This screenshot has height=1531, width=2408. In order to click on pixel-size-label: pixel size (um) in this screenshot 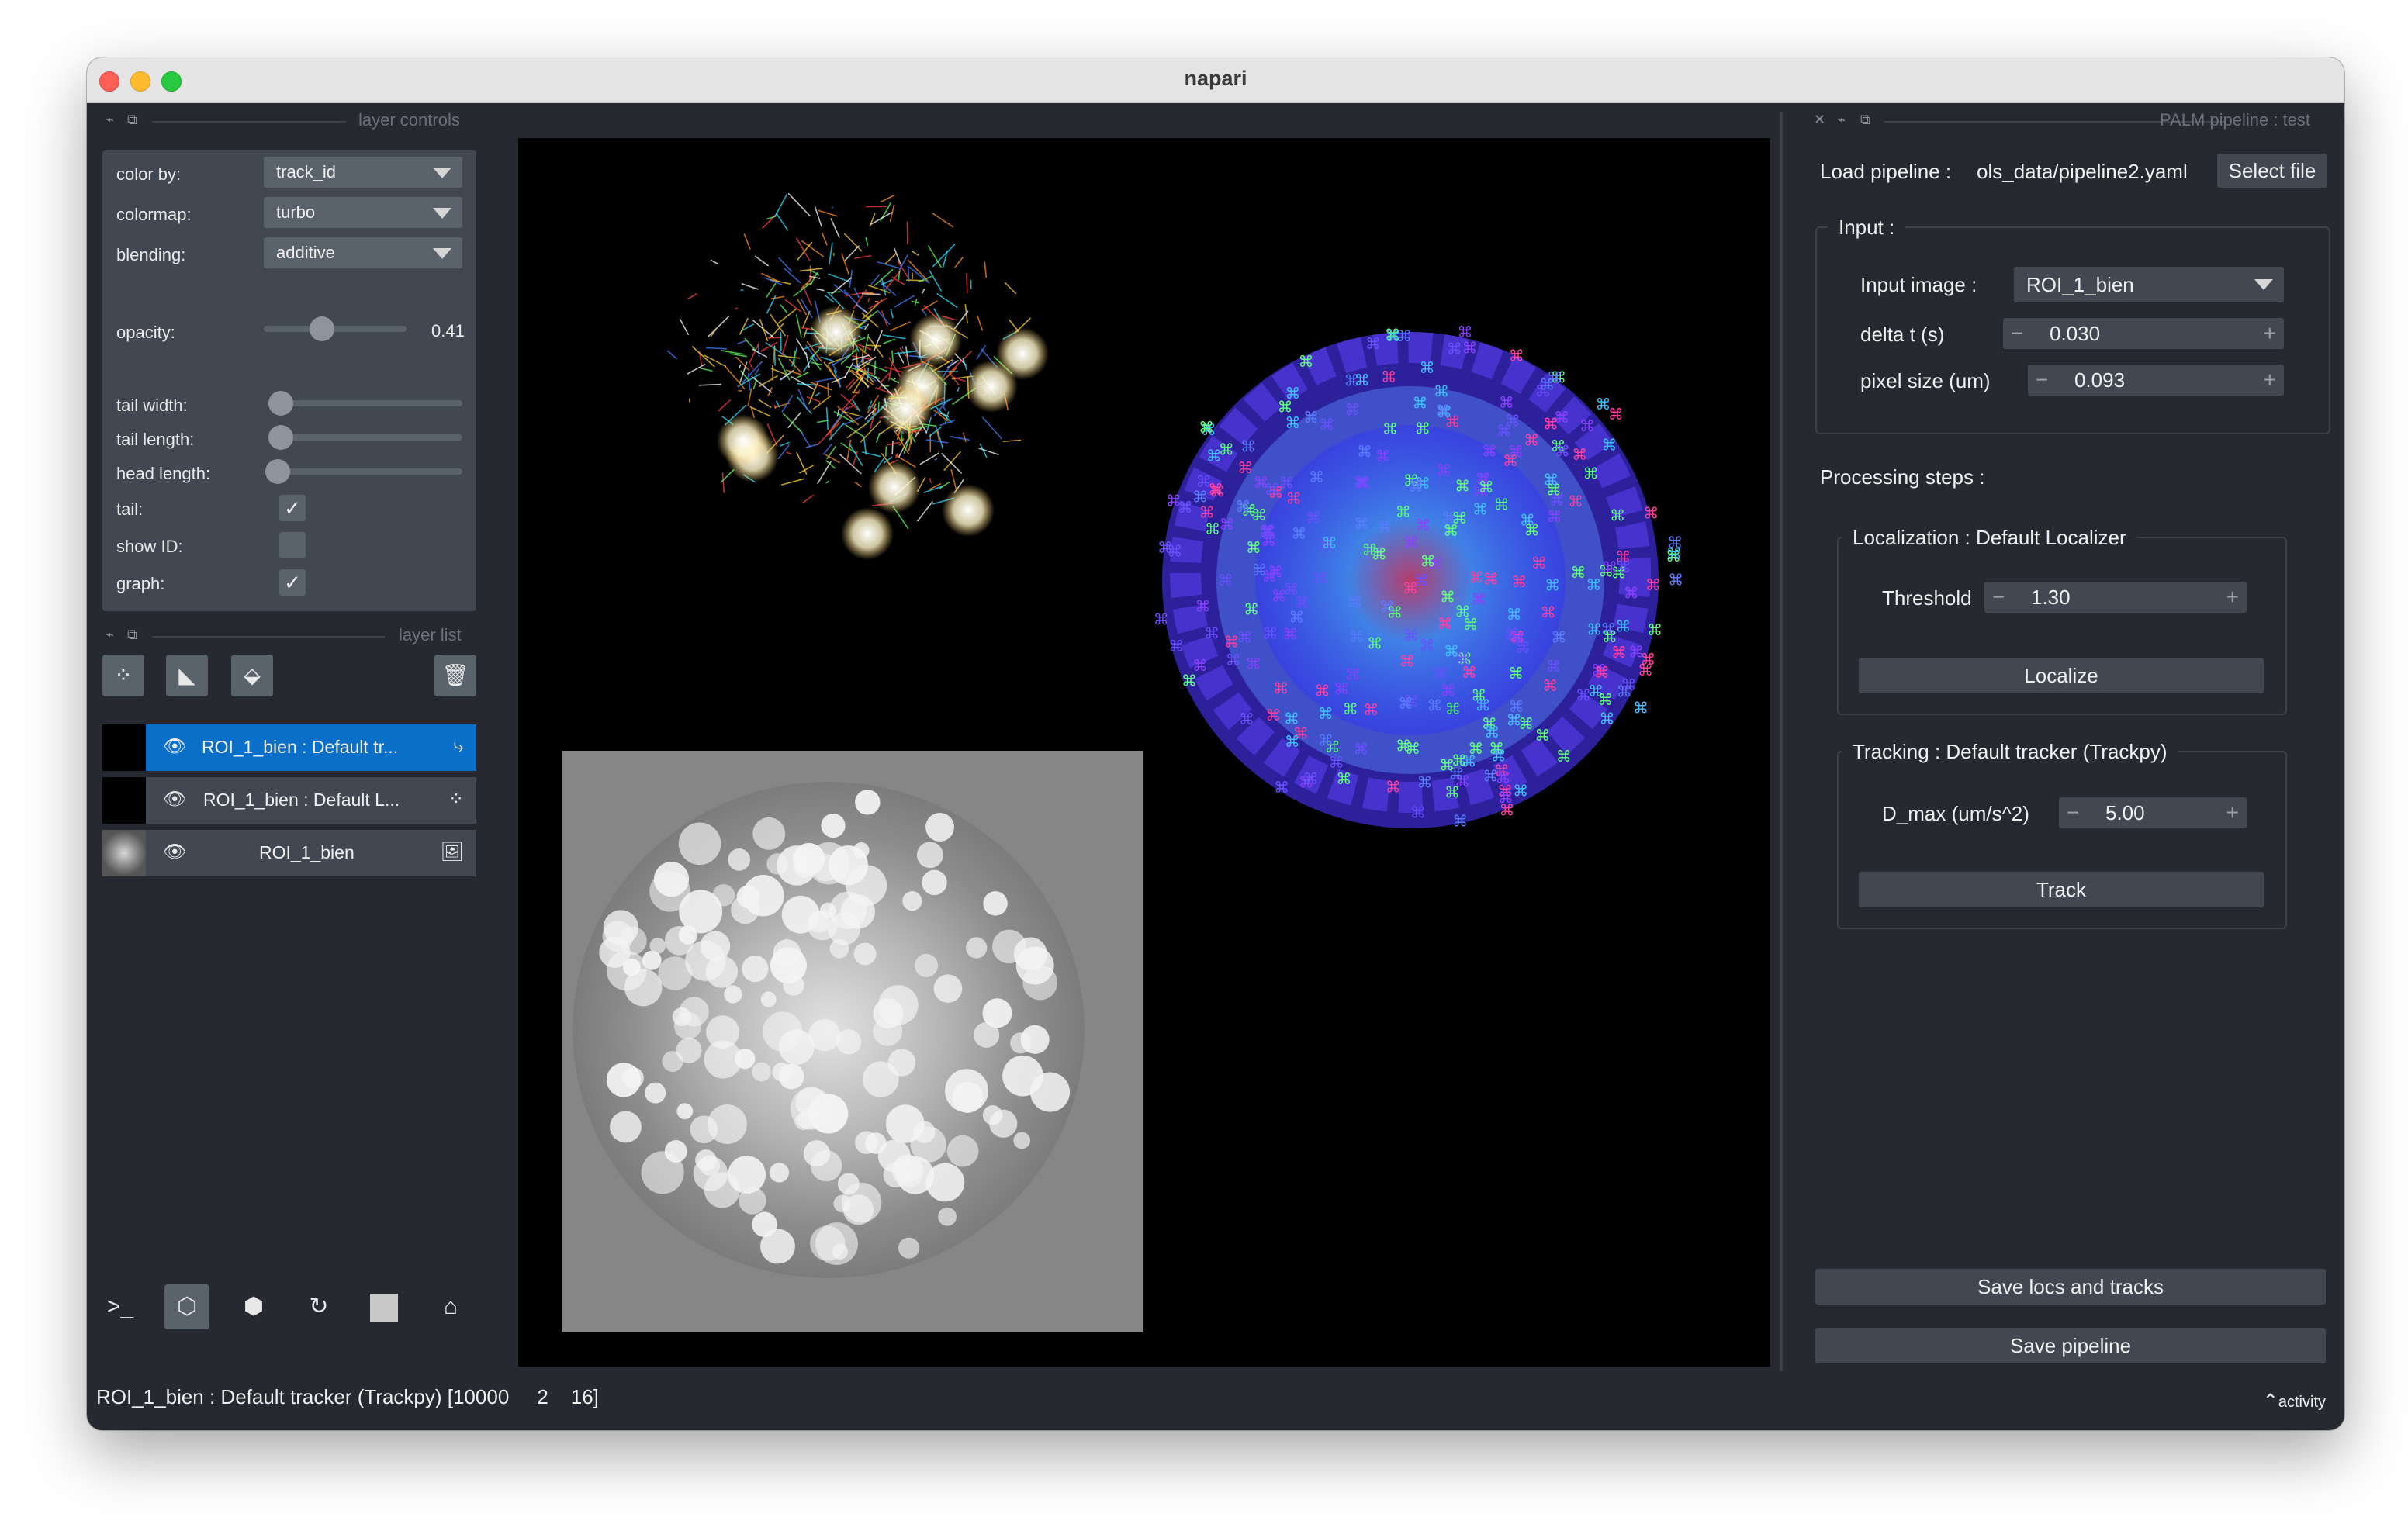, I will do `click(1925, 380)`.